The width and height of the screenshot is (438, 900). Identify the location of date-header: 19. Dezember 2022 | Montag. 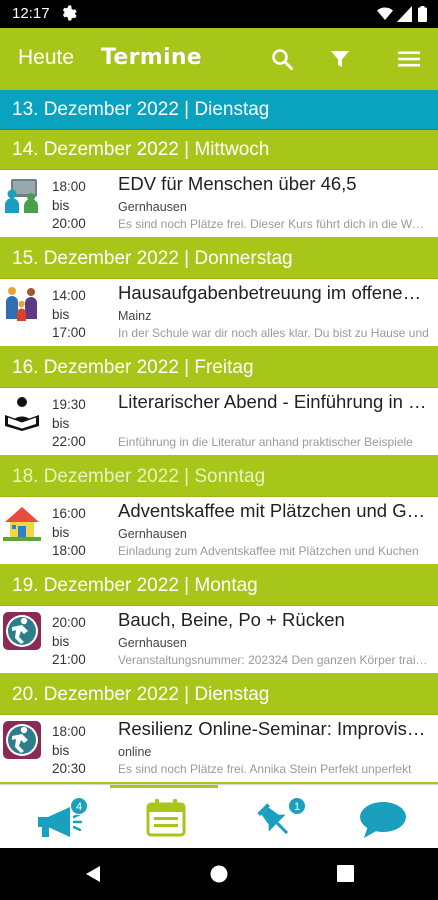
(219, 586).